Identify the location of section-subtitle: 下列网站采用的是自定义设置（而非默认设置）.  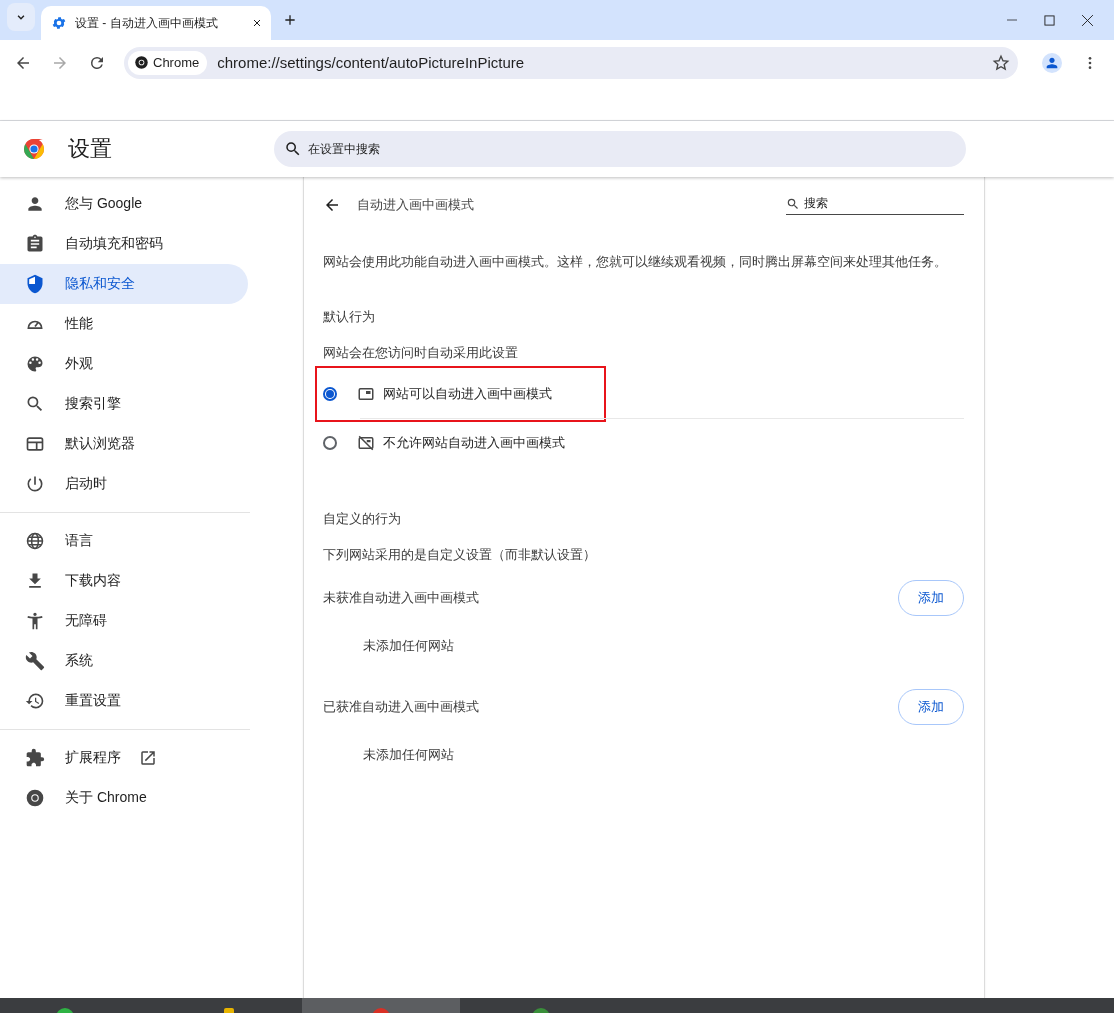
(460, 555).